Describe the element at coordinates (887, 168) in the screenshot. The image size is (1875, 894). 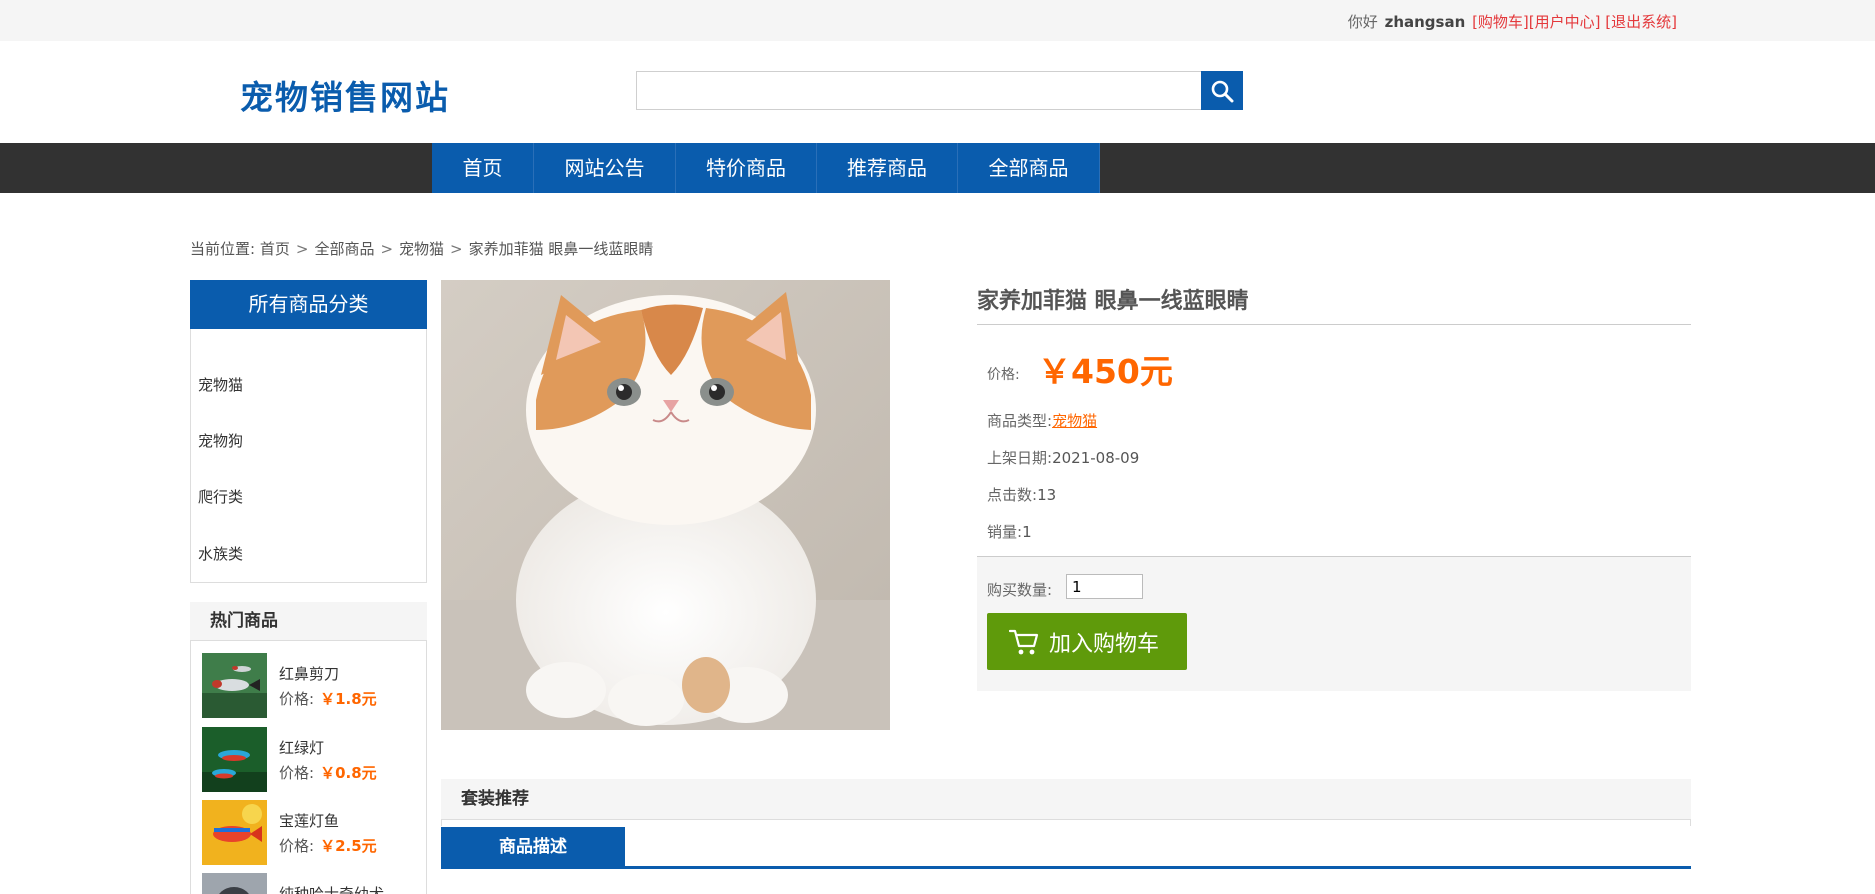
I see `nav-item-recommended: 推荐商品` at that location.